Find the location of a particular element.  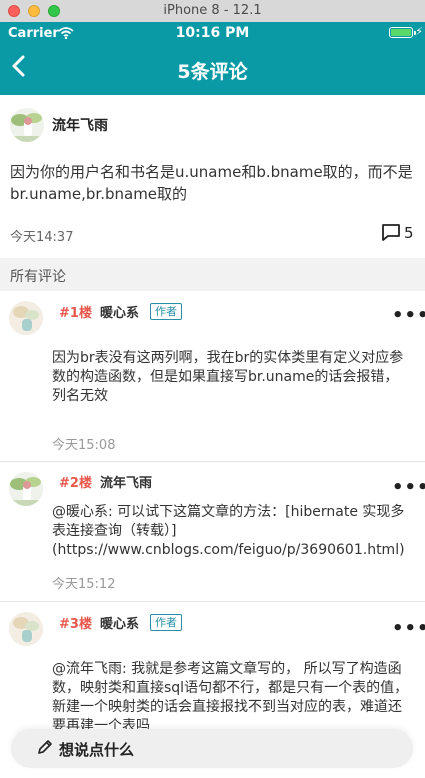

compose-bar: 想说点什么 is located at coordinates (212, 748).